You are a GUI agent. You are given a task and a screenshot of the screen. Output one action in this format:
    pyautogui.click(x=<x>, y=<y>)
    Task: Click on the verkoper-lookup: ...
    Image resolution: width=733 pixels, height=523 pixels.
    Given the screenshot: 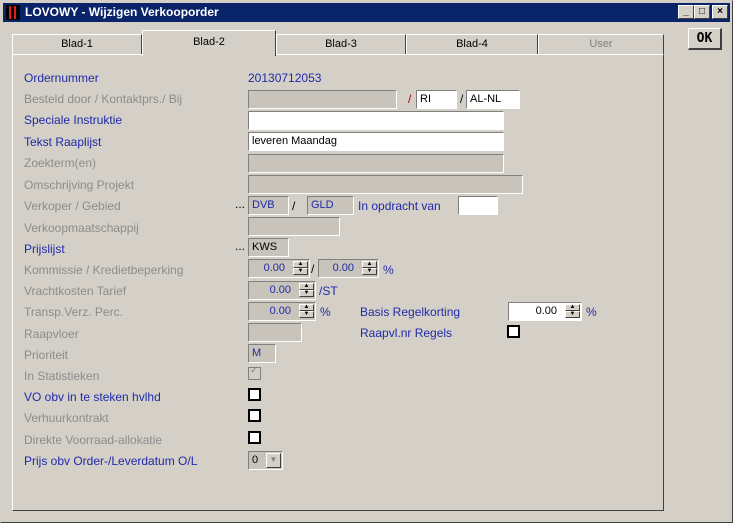 What is the action you would take?
    pyautogui.click(x=240, y=204)
    